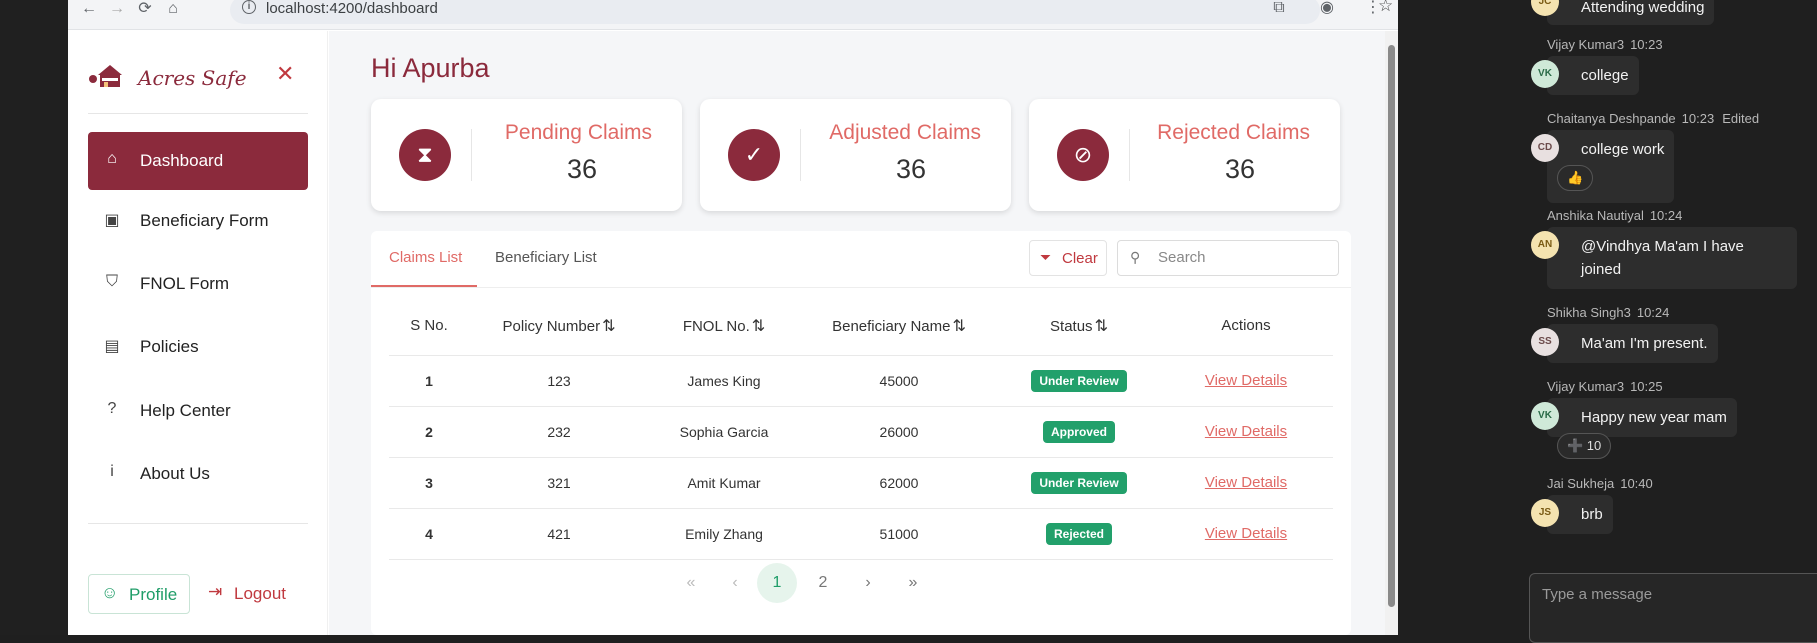  Describe the element at coordinates (735, 583) in the screenshot. I see `prev-page-button: ‹` at that location.